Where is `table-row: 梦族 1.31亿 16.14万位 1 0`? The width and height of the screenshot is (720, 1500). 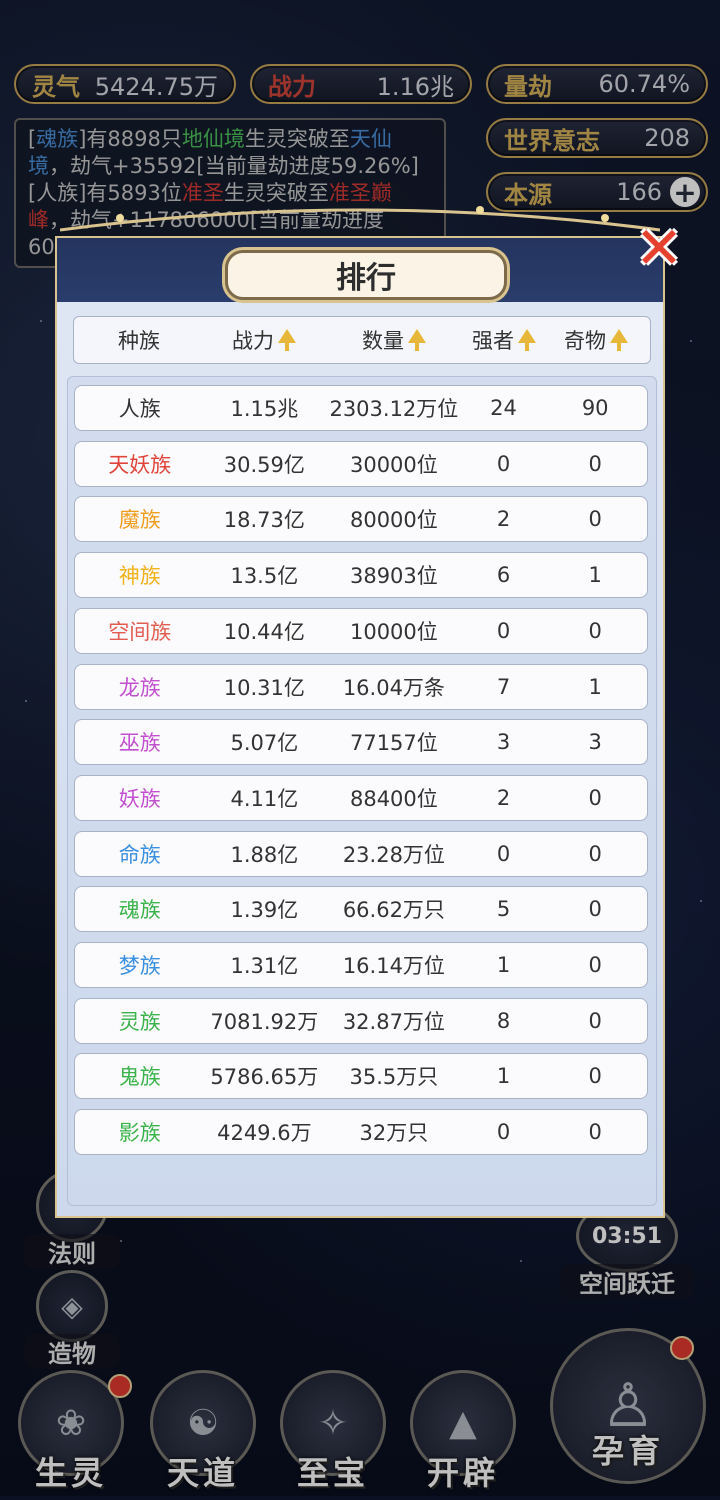
table-row: 梦族 1.31亿 16.14万位 1 0 is located at coordinates (361, 965).